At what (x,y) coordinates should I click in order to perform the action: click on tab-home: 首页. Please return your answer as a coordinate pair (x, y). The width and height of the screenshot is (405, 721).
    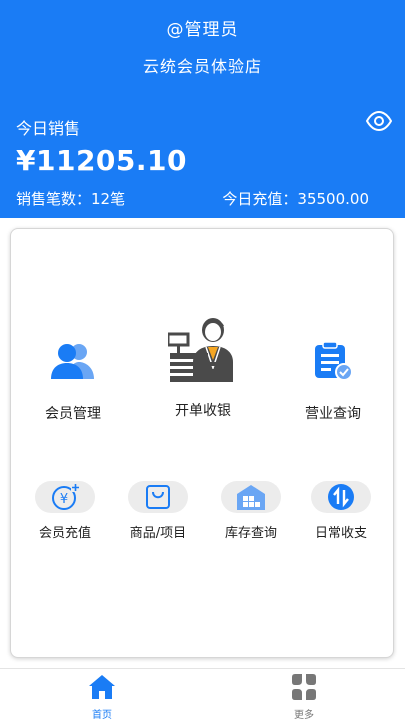
    Looking at the image, I should click on (102, 697).